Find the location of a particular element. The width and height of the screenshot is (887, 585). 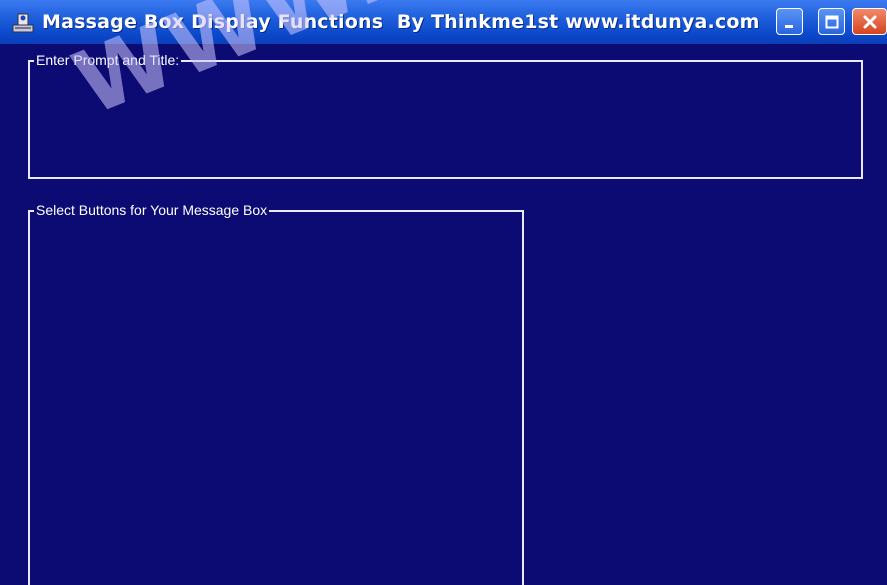

minimize-icon is located at coordinates (790, 22).